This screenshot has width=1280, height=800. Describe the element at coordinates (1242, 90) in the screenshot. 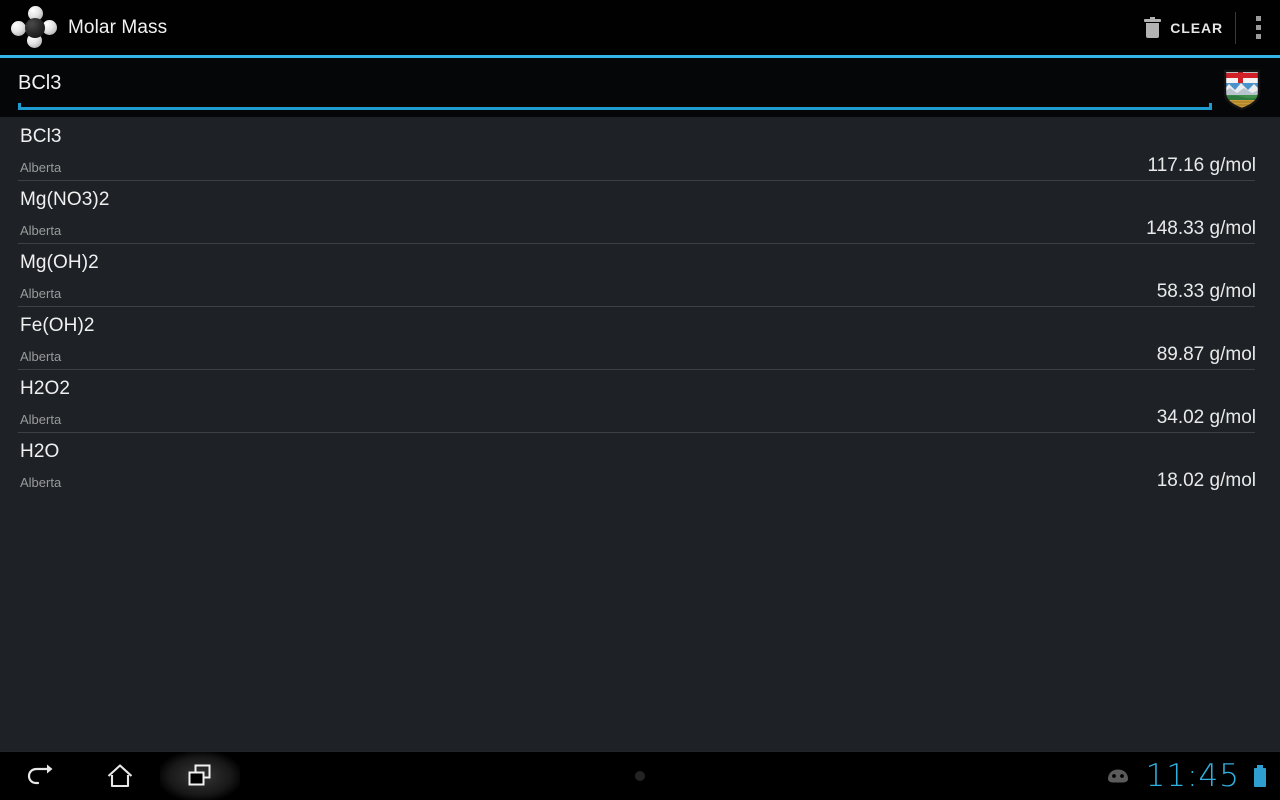

I see `alberta-shield-icon` at that location.